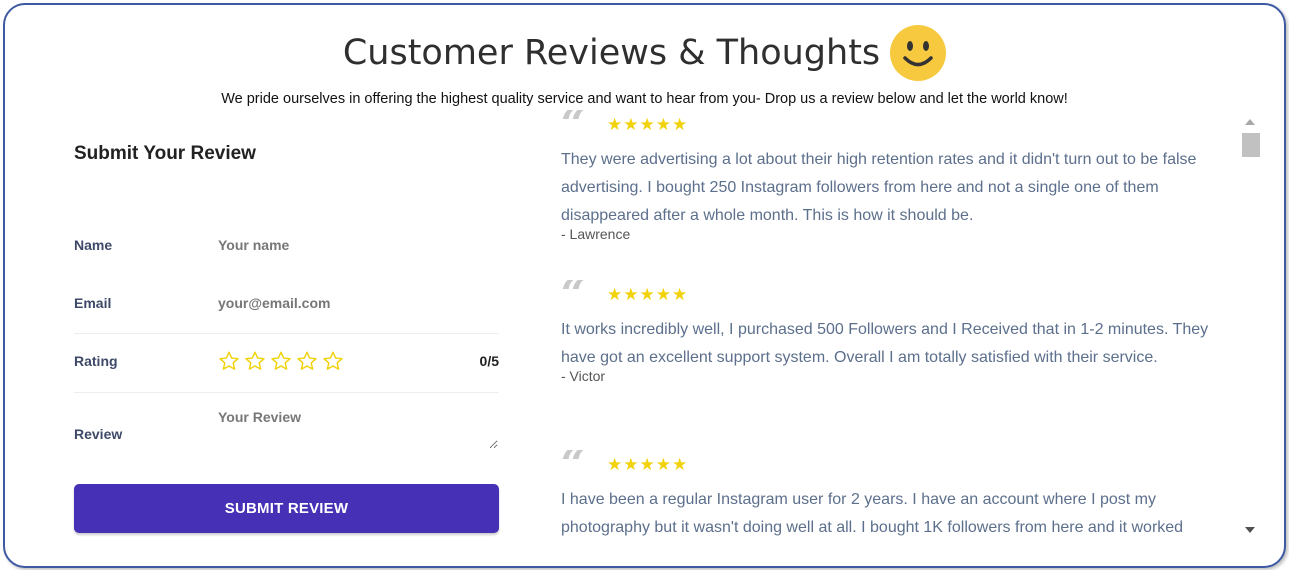  I want to click on page-title: Customer Reviews & Thoughts, so click(611, 53).